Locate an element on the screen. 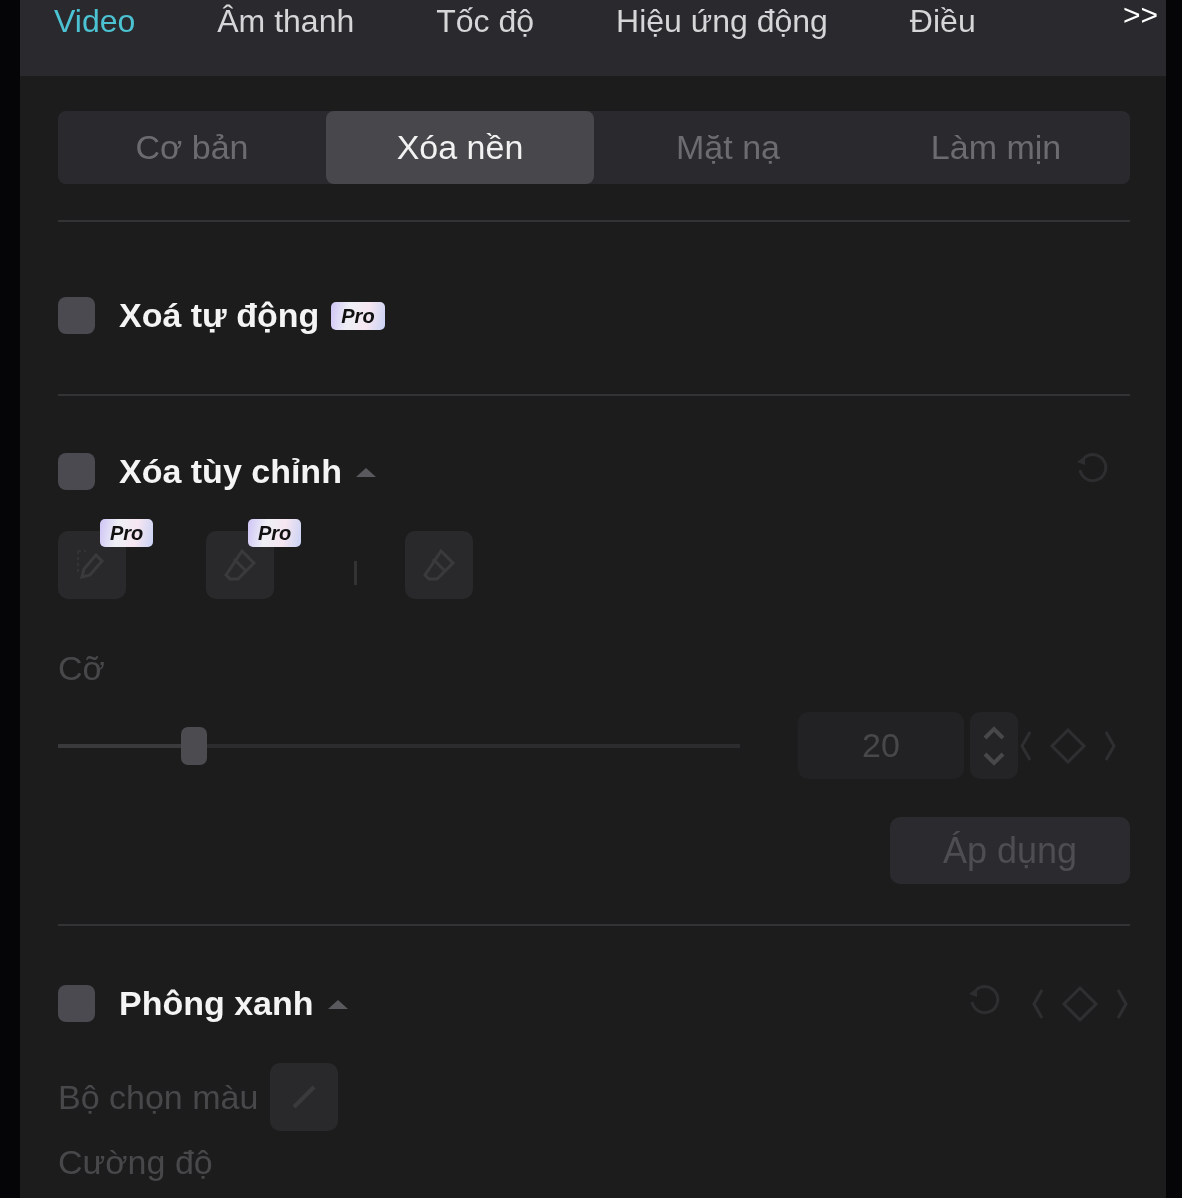 The image size is (1182, 1198). slider-thumb is located at coordinates (194, 745).